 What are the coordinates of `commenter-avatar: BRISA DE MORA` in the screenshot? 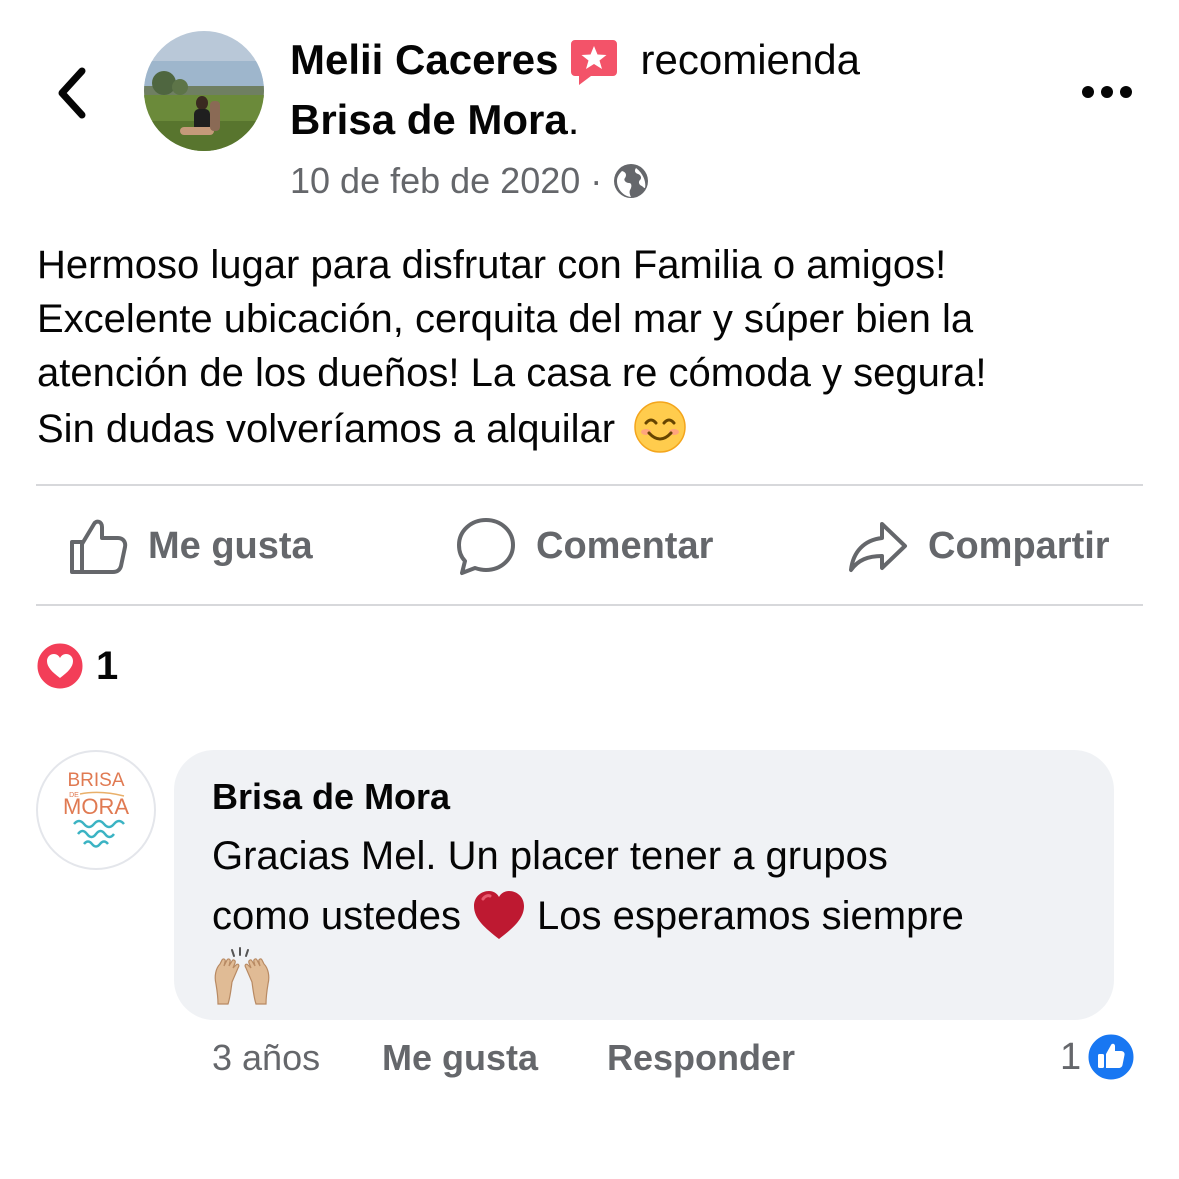 It's located at (96, 810).